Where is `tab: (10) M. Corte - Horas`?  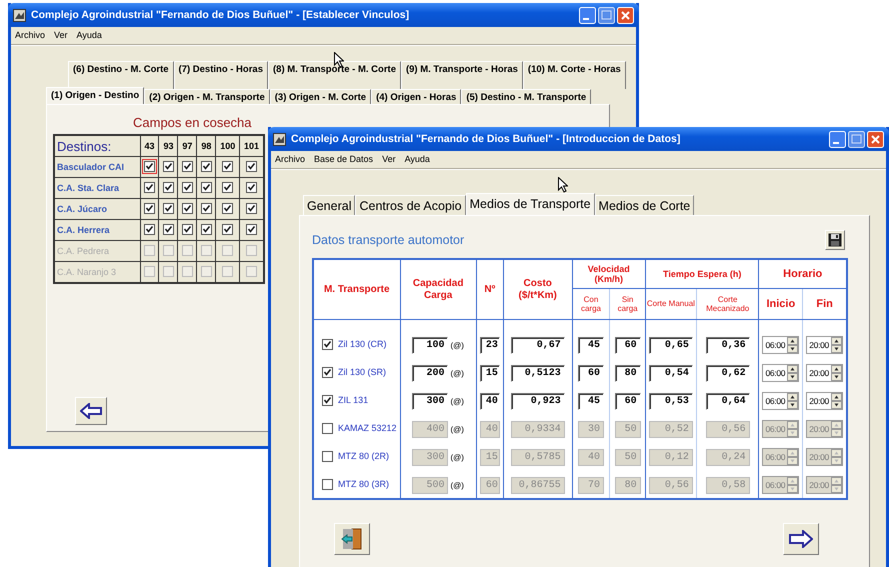 tab: (10) M. Corte - Horas is located at coordinates (574, 75).